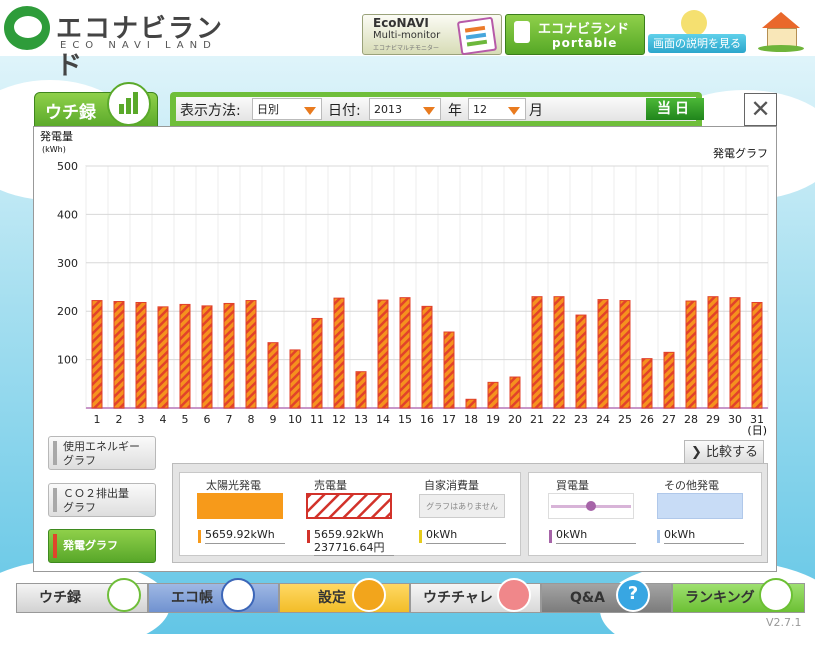 The width and height of the screenshot is (815, 660). Describe the element at coordinates (606, 595) in the screenshot. I see `nav-qa: Q&A ?` at that location.